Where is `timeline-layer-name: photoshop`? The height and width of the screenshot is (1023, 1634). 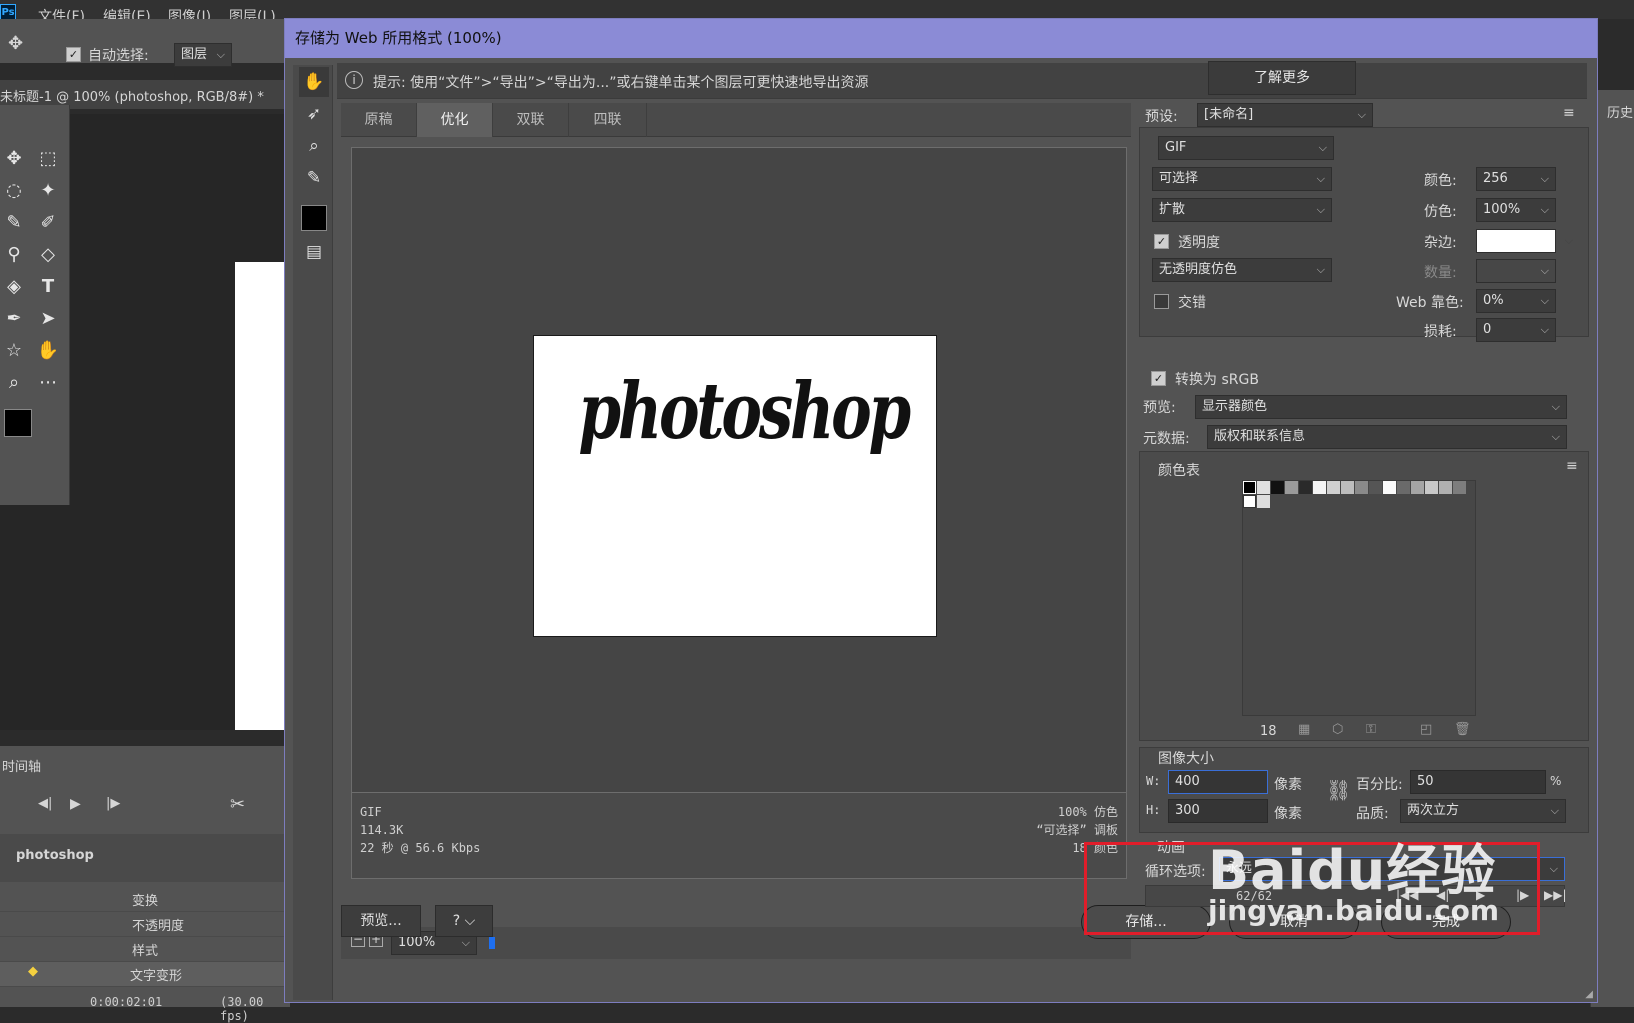
timeline-layer-name: photoshop is located at coordinates (55, 855).